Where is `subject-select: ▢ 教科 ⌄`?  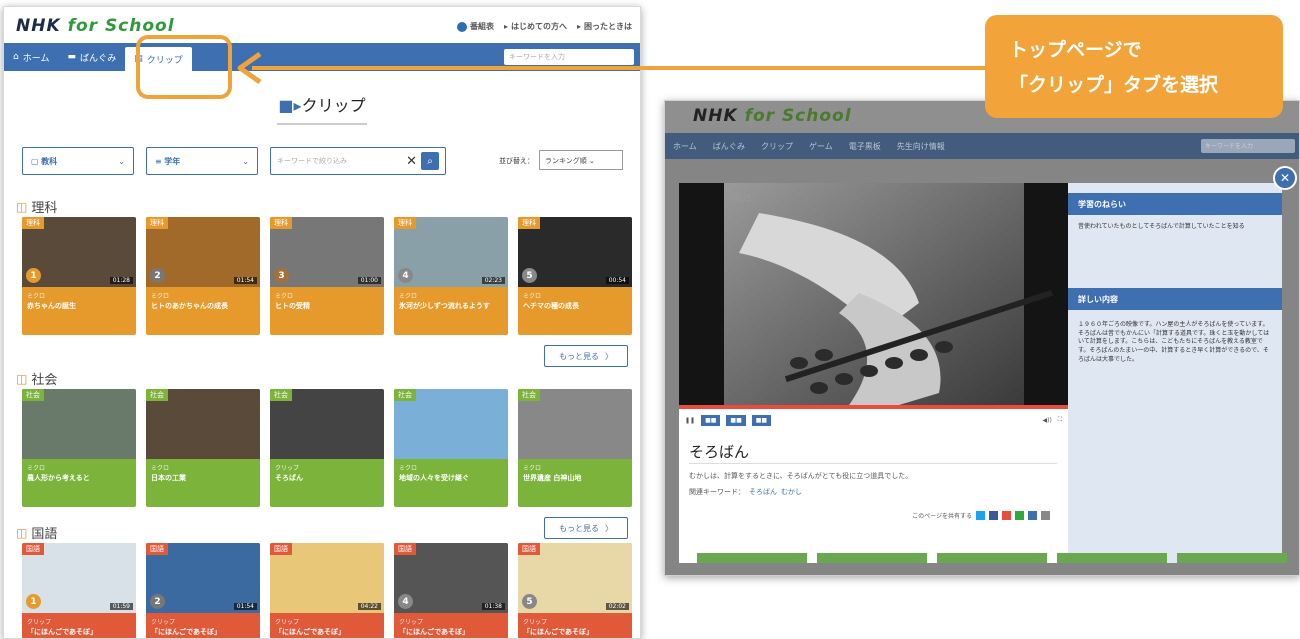
subject-select: ▢ 教科 ⌄ is located at coordinates (78, 161).